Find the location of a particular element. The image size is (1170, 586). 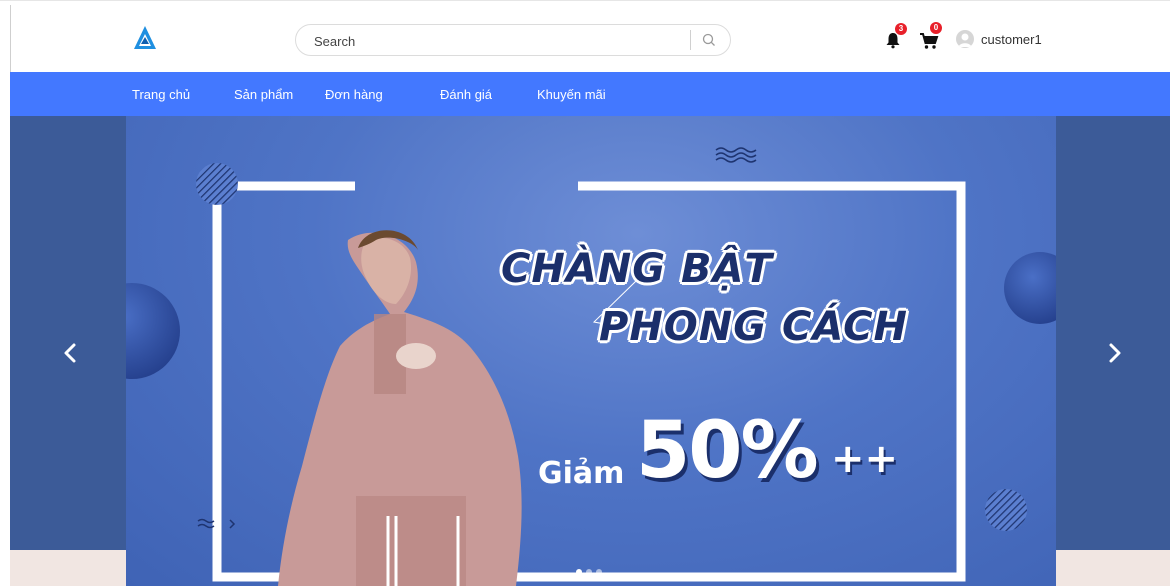

banner-side-strip-right is located at coordinates (1113, 568).